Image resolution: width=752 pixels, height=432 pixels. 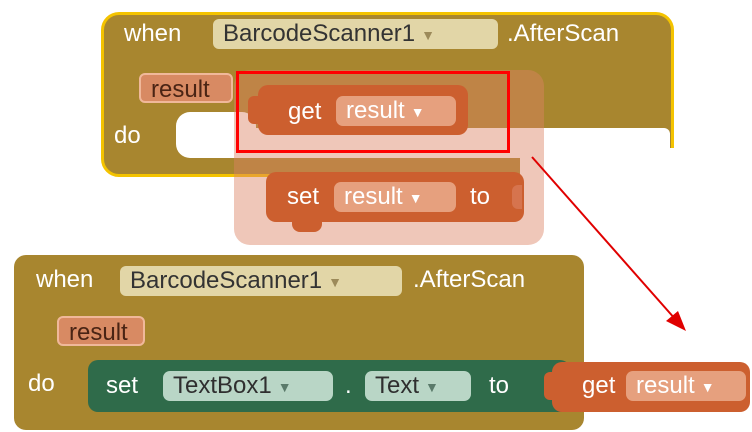 I want to click on component-dropdown: BarcodeScanner1 ▼, so click(x=261, y=281).